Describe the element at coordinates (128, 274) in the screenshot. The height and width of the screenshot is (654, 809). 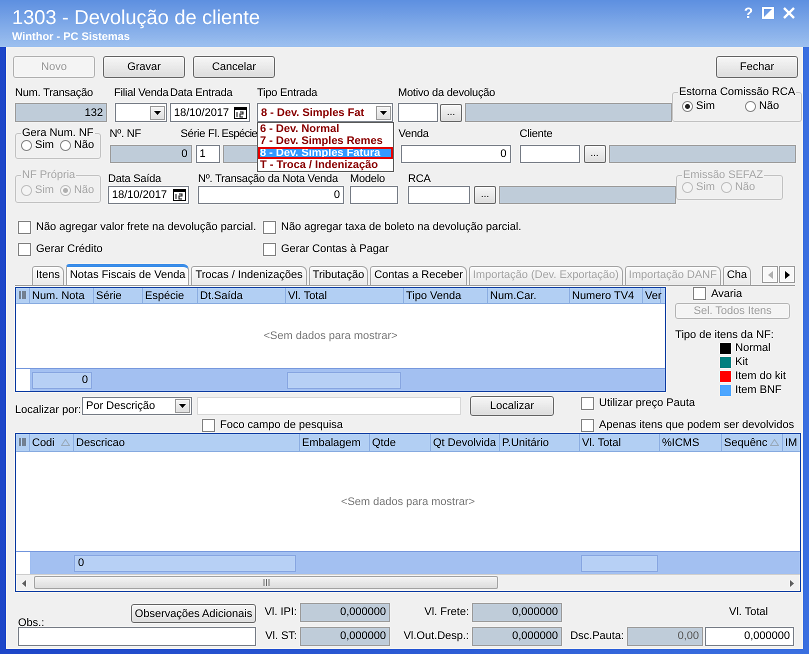
I see `tab: Notas Fiscais de Venda` at that location.